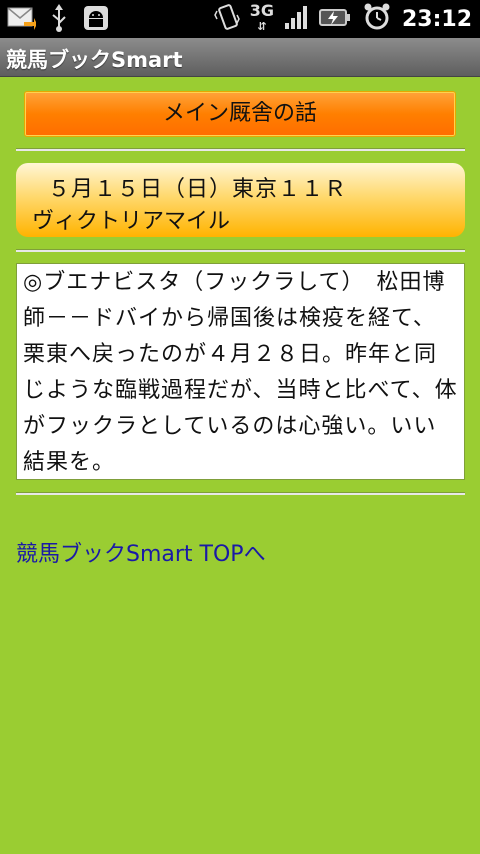  What do you see at coordinates (240, 57) in the screenshot?
I see `app-title-bar: 競馬ブックSmart` at bounding box center [240, 57].